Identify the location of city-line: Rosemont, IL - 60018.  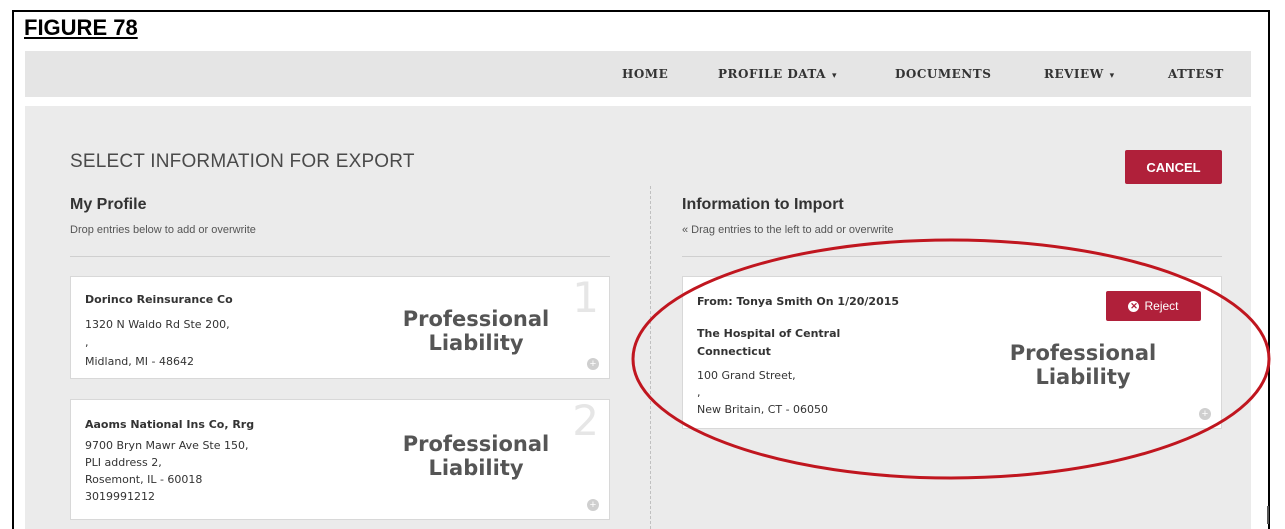
(144, 479).